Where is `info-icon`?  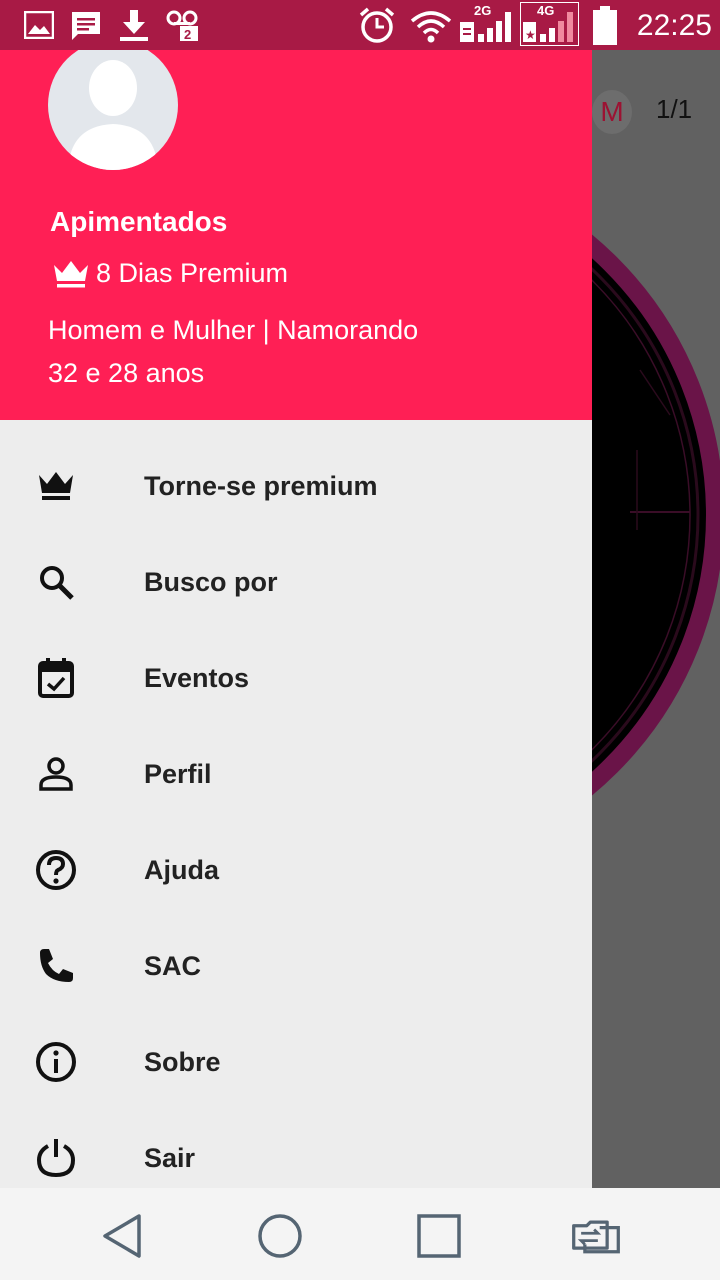 info-icon is located at coordinates (56, 1062).